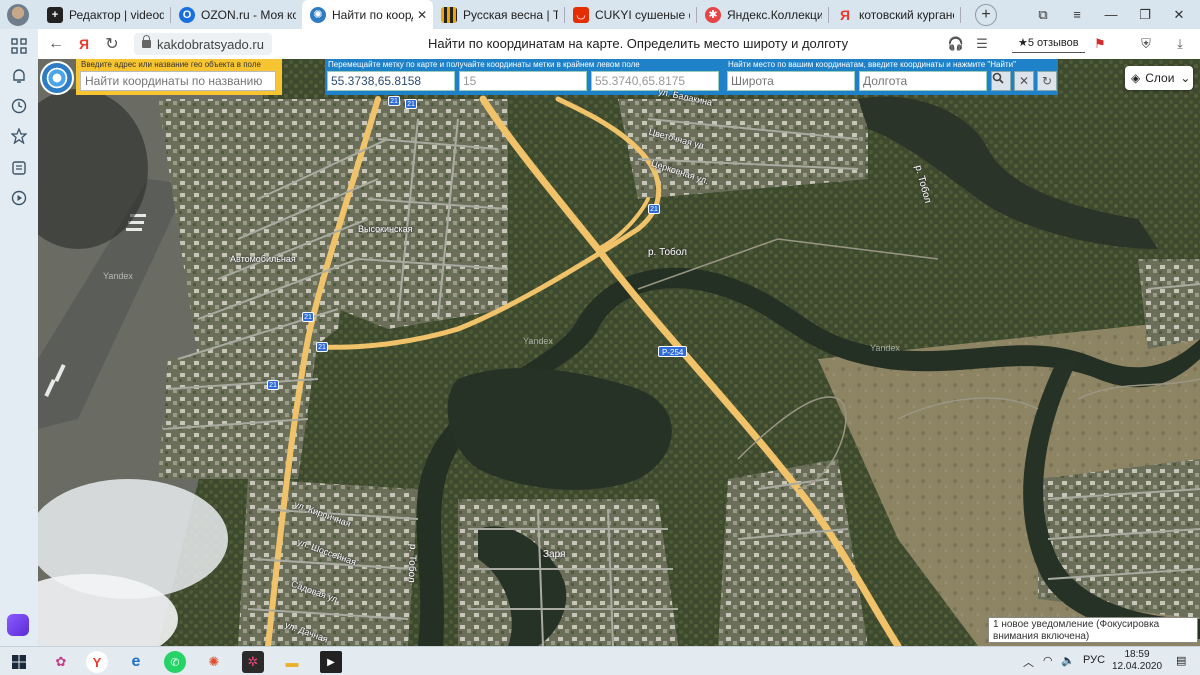  What do you see at coordinates (581, 14) in the screenshot?
I see `aliexpress-icon: ◡` at bounding box center [581, 14].